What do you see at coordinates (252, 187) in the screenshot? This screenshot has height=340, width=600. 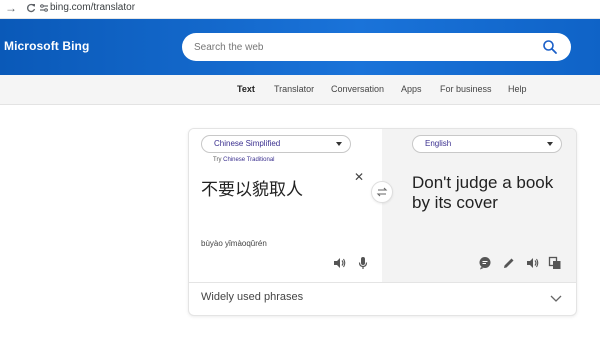 I see `source-text-input: 不要以貌取人` at bounding box center [252, 187].